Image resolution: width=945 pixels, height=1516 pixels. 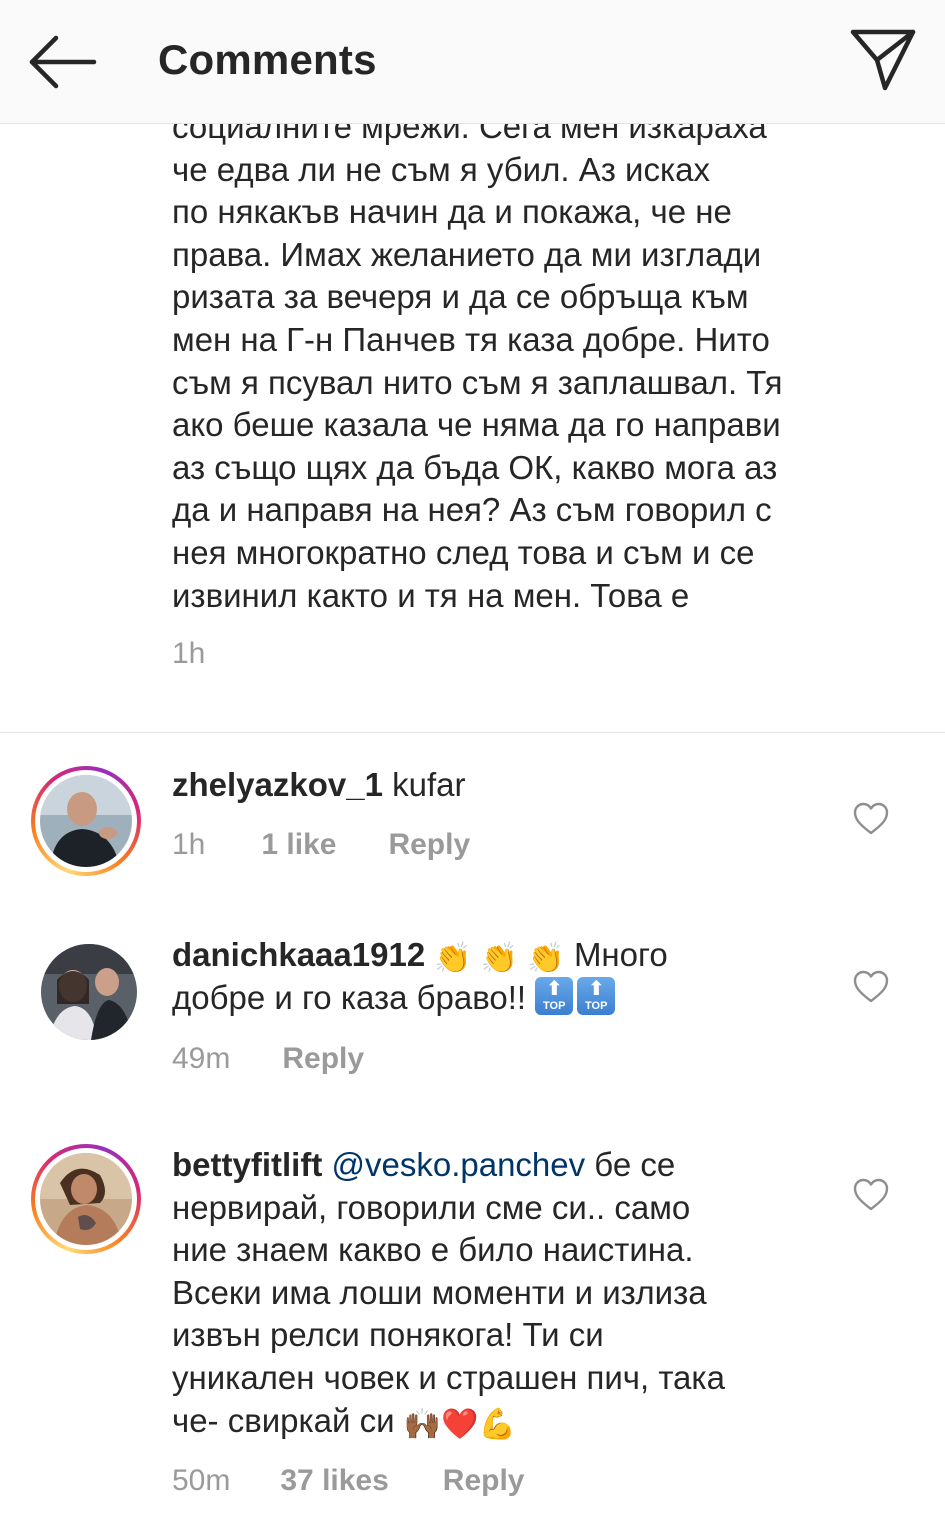 I want to click on comment-meta: 49m Reply, so click(x=268, y=1059).